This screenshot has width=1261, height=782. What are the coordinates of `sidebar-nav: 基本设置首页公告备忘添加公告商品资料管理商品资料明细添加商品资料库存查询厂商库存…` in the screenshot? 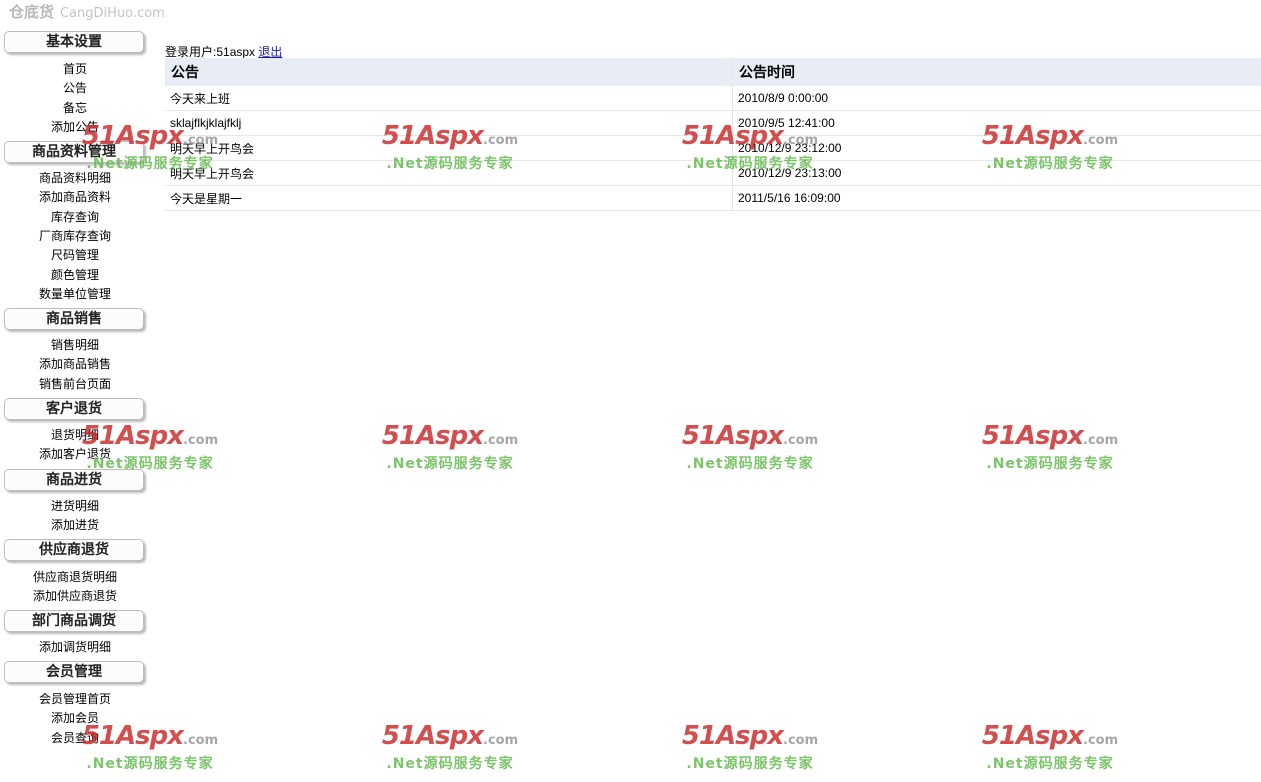 It's located at (75, 367).